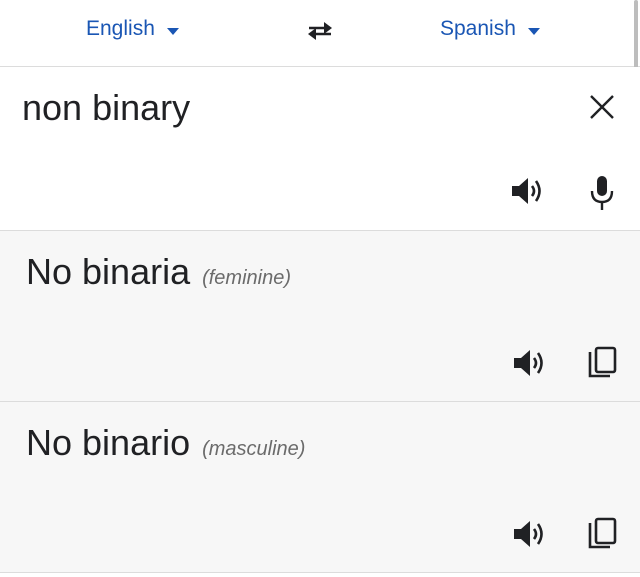 The image size is (640, 577). I want to click on target-language-selector: Spanish, so click(490, 29).